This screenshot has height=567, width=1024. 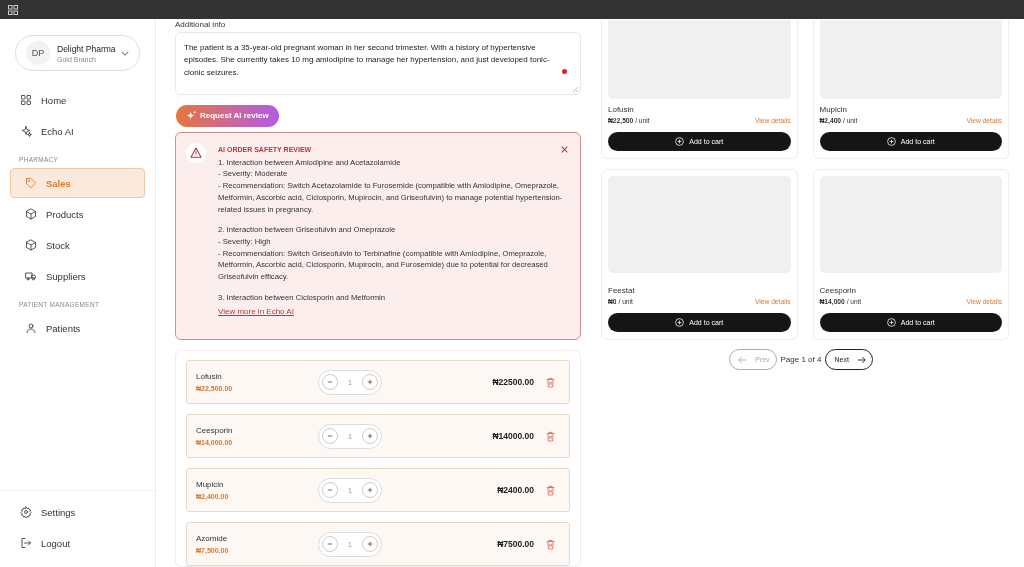 I want to click on line-total: ₦14000.00, so click(x=513, y=436).